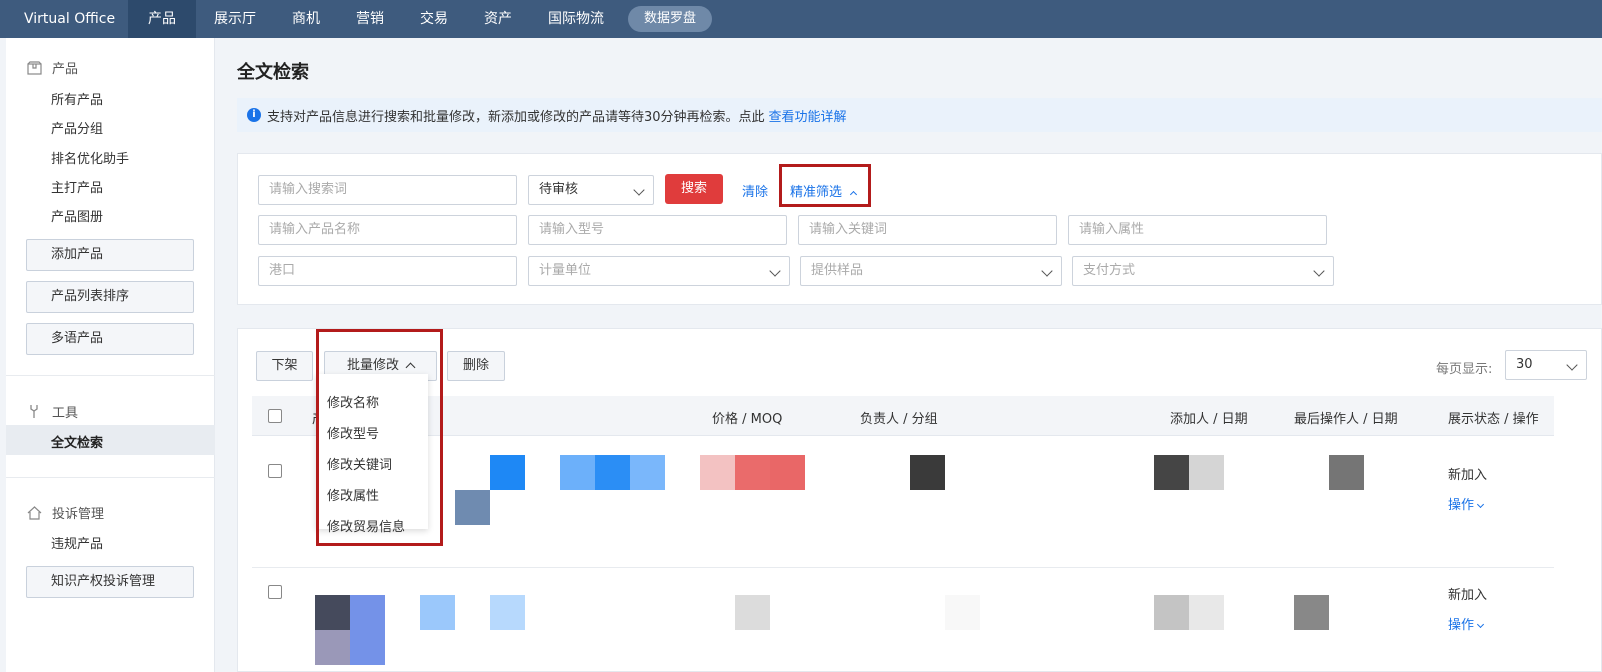 This screenshot has height=672, width=1602. I want to click on sidebar-section-tools: 工具, so click(52, 411).